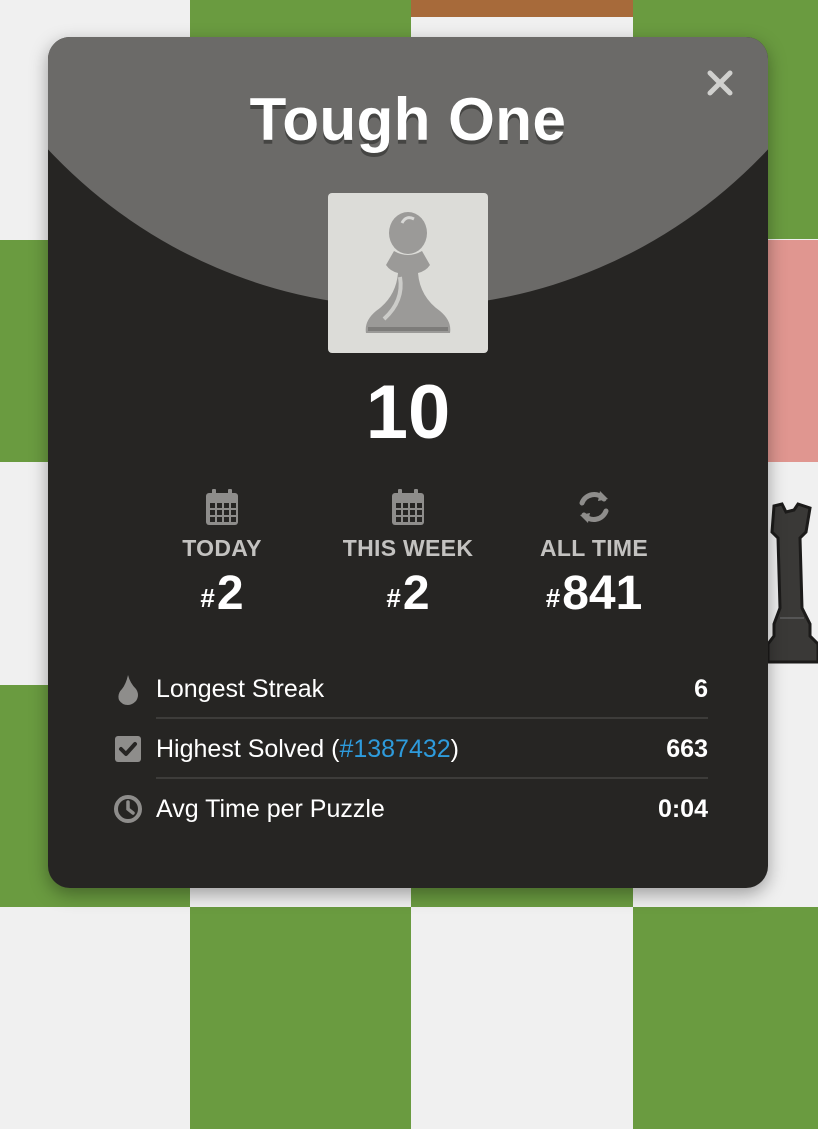 This screenshot has width=818, height=1129. I want to click on puzzle-link: #1387432, so click(394, 749).